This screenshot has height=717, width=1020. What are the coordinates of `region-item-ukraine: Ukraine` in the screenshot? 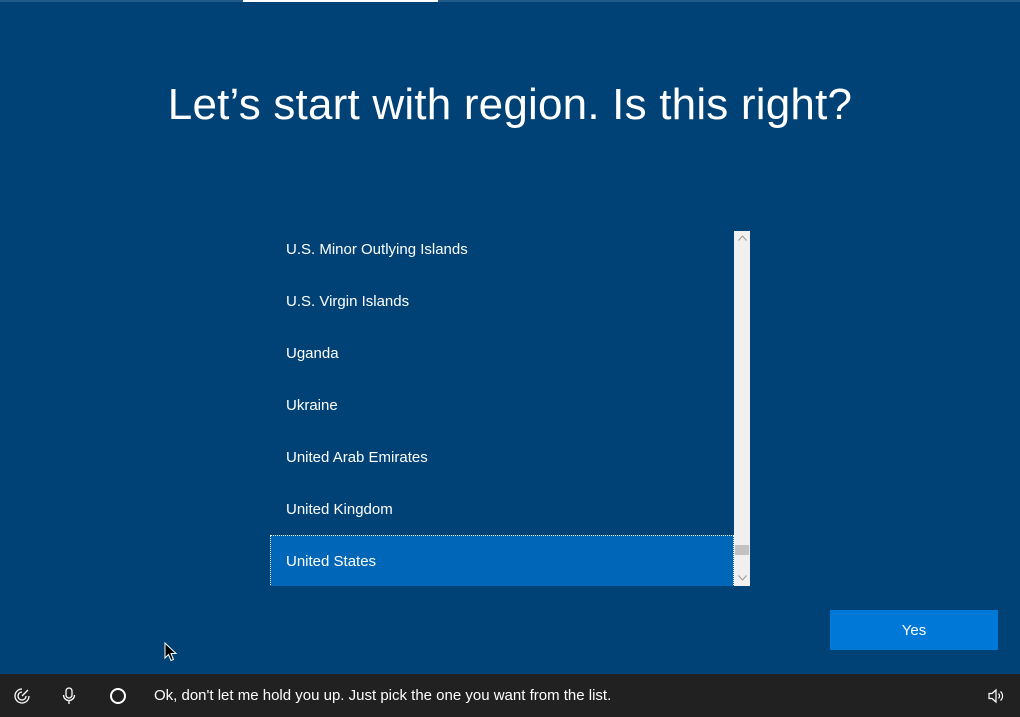 It's located at (502, 405).